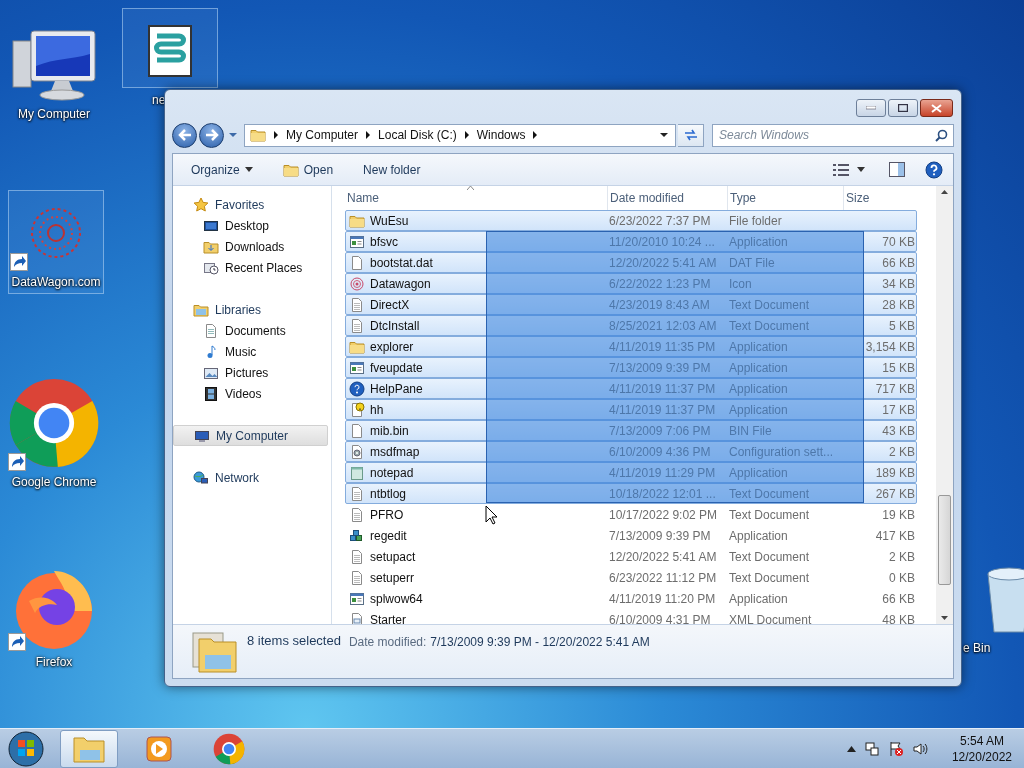  Describe the element at coordinates (631, 241) in the screenshot. I see `selected-file-row: bfsvc 11/20/2010 10:24 ... Application 70 KB` at that location.